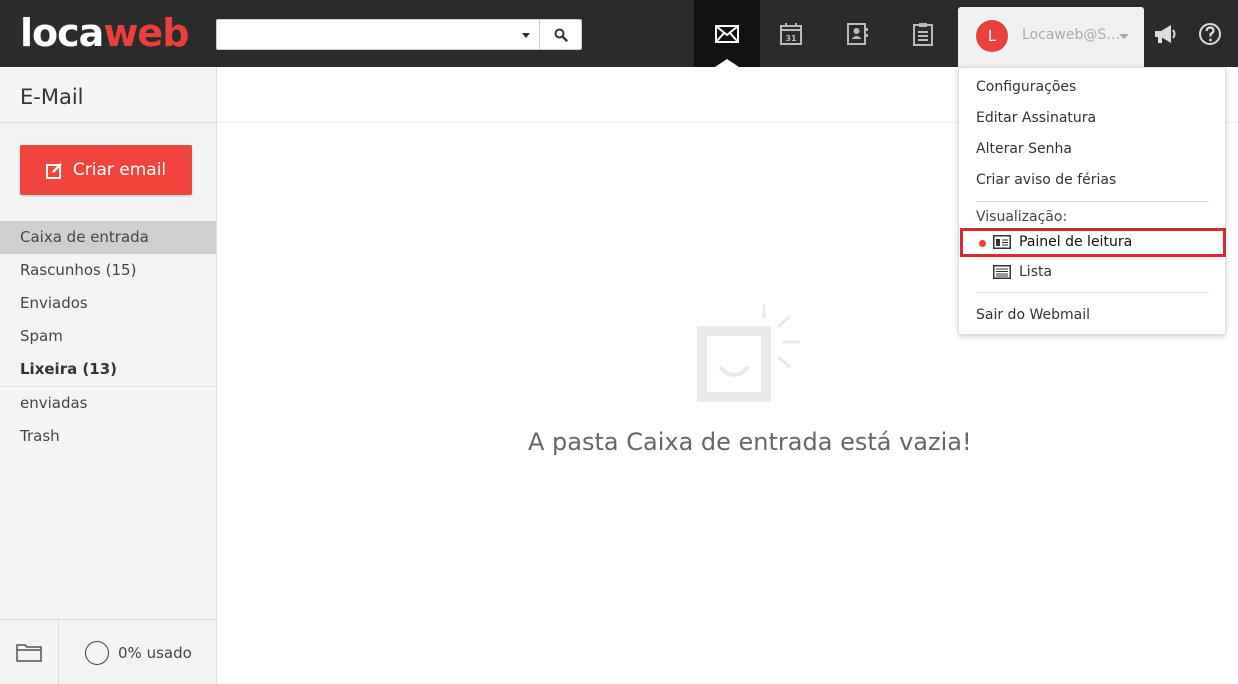  Describe the element at coordinates (53, 170) in the screenshot. I see `edit-icon` at that location.